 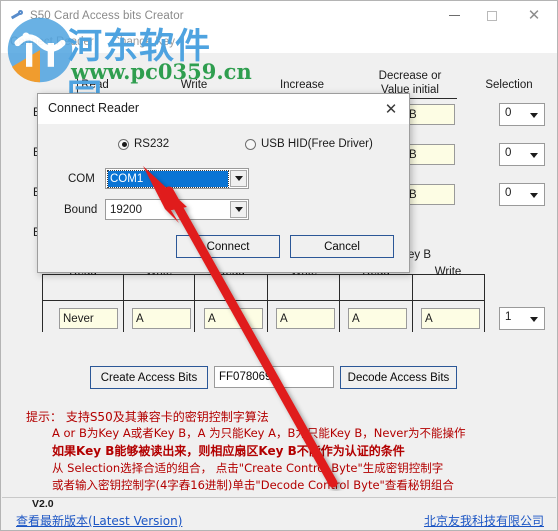 I want to click on selection-value-bottom: 1, so click(x=508, y=317).